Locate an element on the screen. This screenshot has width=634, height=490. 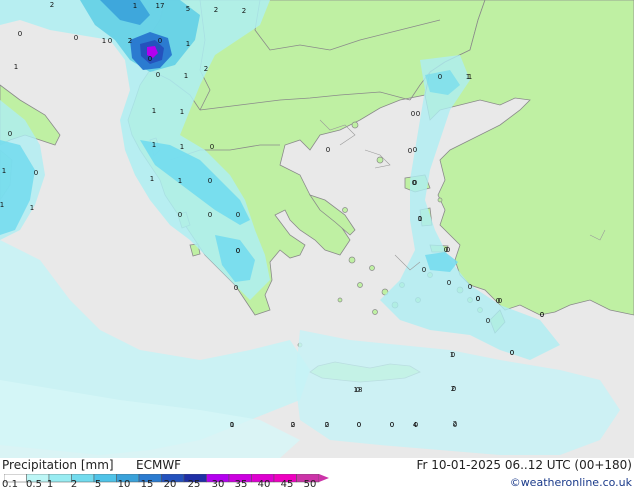
point-value: 17 is located at coordinates (160, 6).